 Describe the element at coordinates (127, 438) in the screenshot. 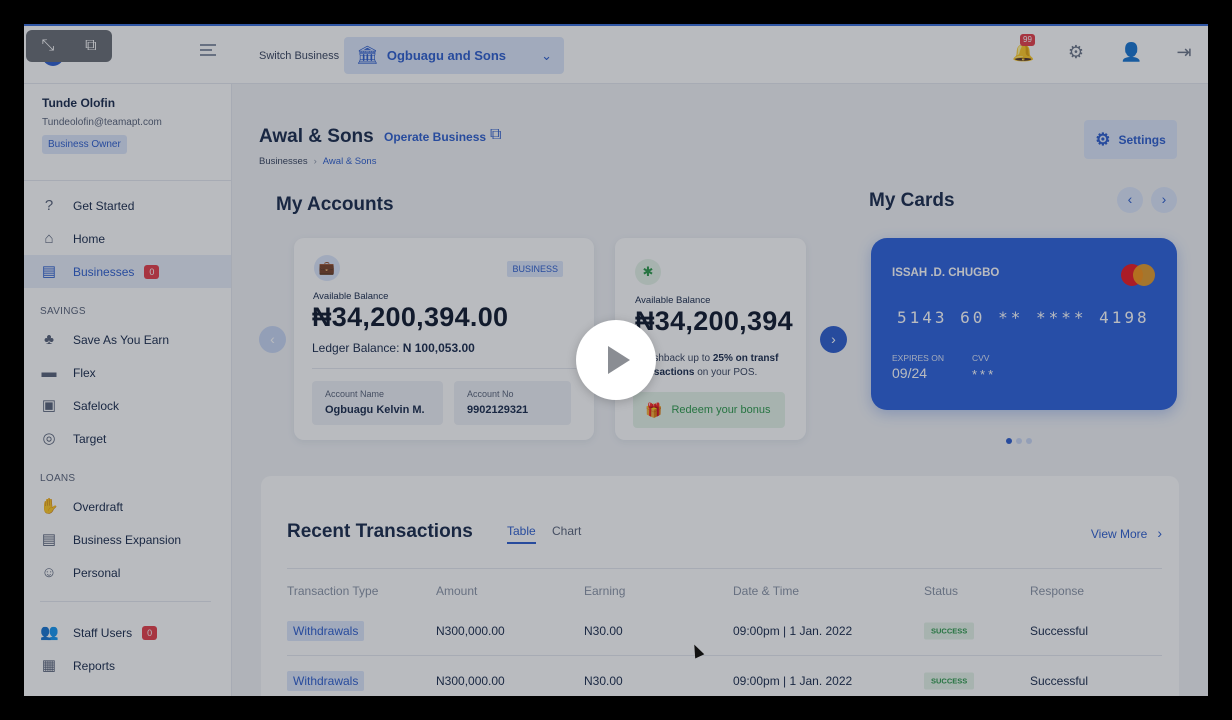

I see `sidebar-item-target: ◎ Target` at that location.